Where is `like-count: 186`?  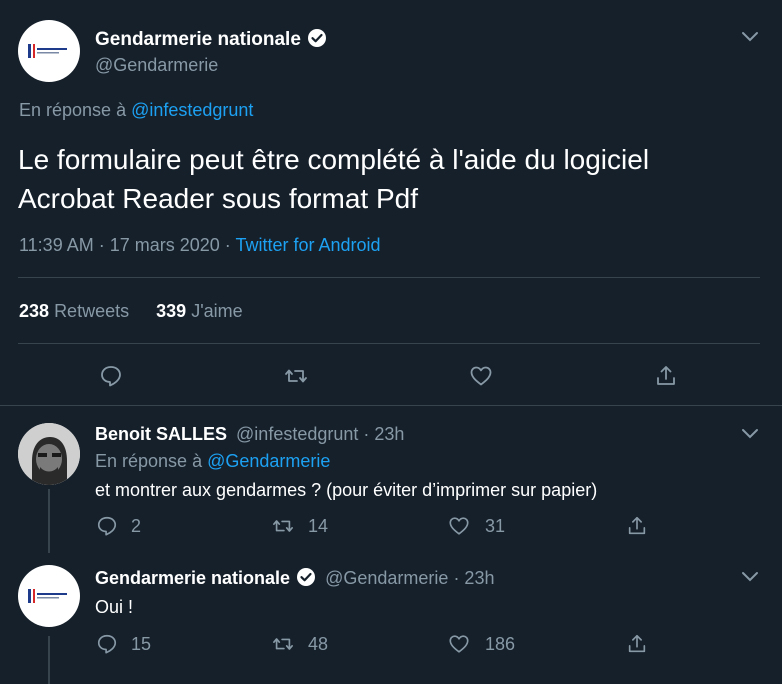 like-count: 186 is located at coordinates (500, 644).